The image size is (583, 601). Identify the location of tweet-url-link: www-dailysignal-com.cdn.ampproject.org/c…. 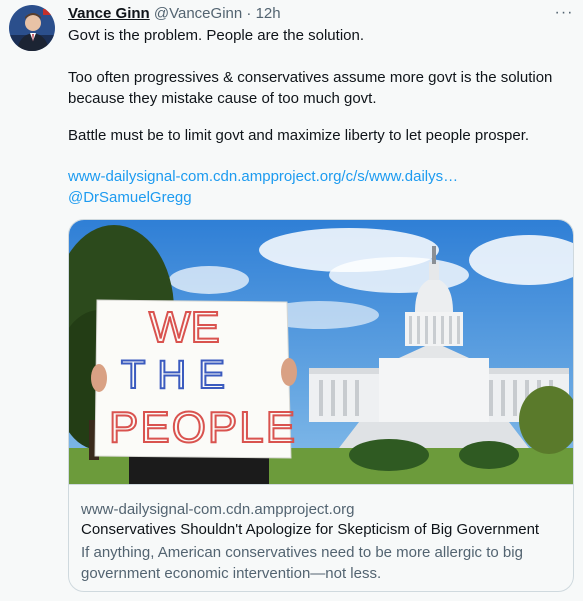
(263, 176).